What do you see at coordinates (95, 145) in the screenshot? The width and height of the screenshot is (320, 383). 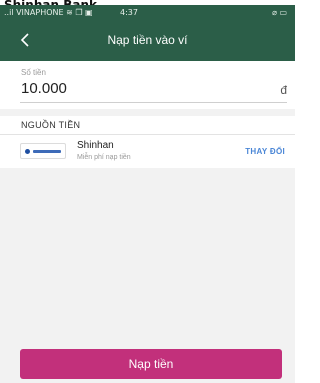 I see `bank-name: Shinhan` at bounding box center [95, 145].